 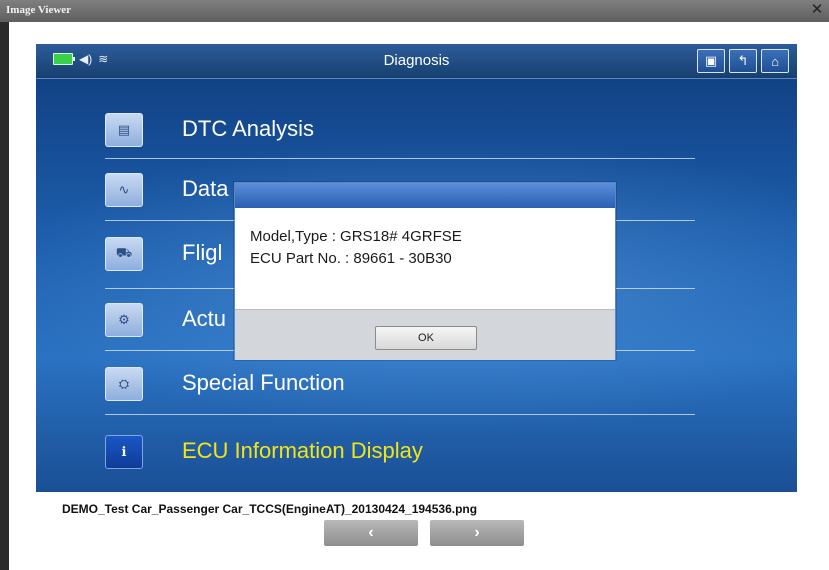 I want to click on screenshot-icon: ▣, so click(x=711, y=61).